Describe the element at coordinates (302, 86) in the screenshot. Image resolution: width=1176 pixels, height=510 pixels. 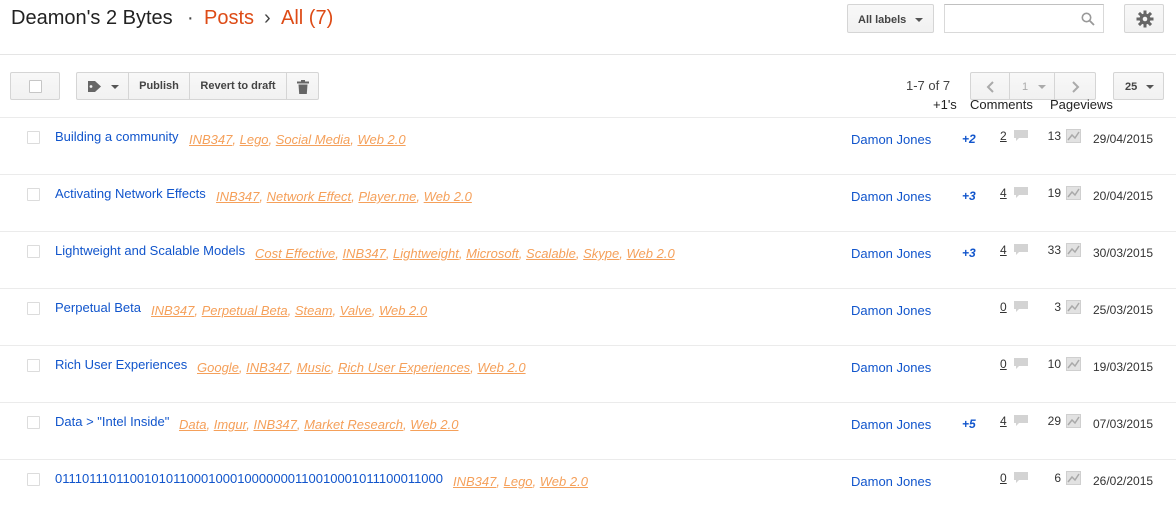
I see `delete-button` at that location.